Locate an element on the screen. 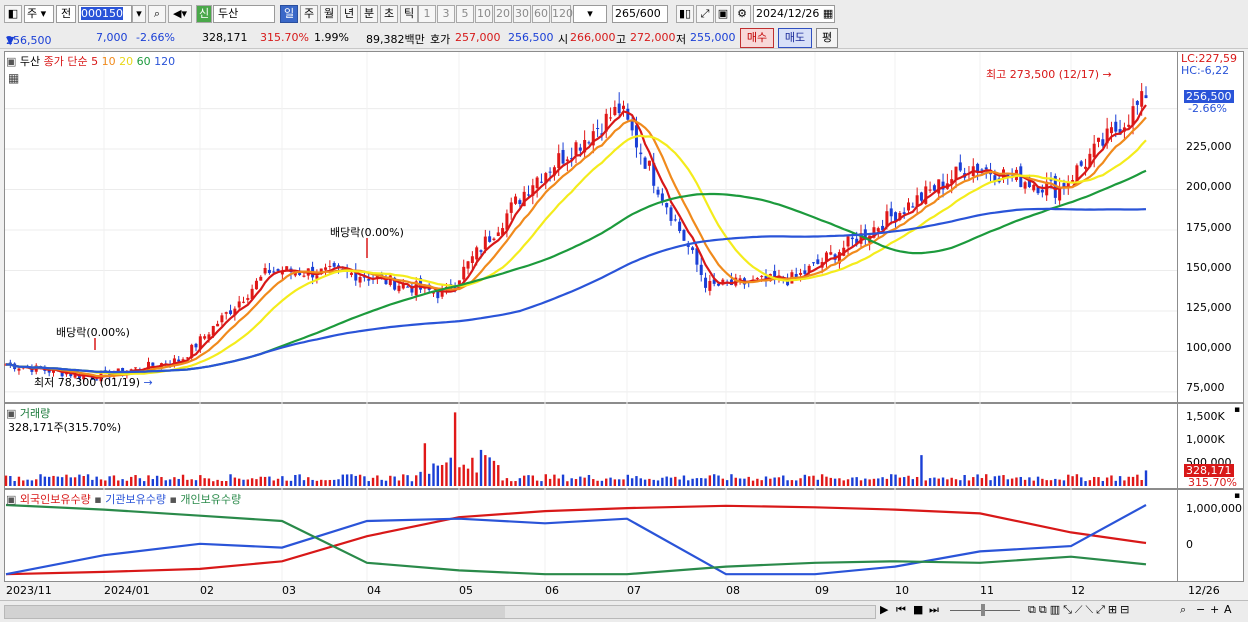 The image size is (1248, 622). scroll-right-icon: ▶ is located at coordinates (884, 609).